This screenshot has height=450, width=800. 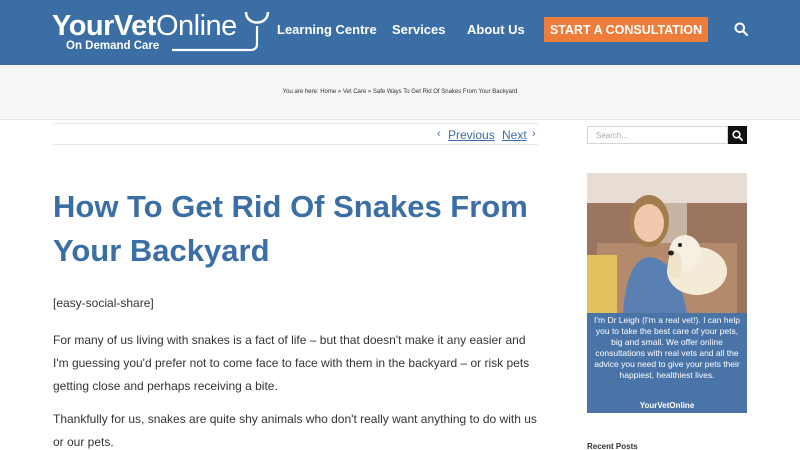 What do you see at coordinates (135, 26) in the screenshot?
I see `logo-vet: Vet` at bounding box center [135, 26].